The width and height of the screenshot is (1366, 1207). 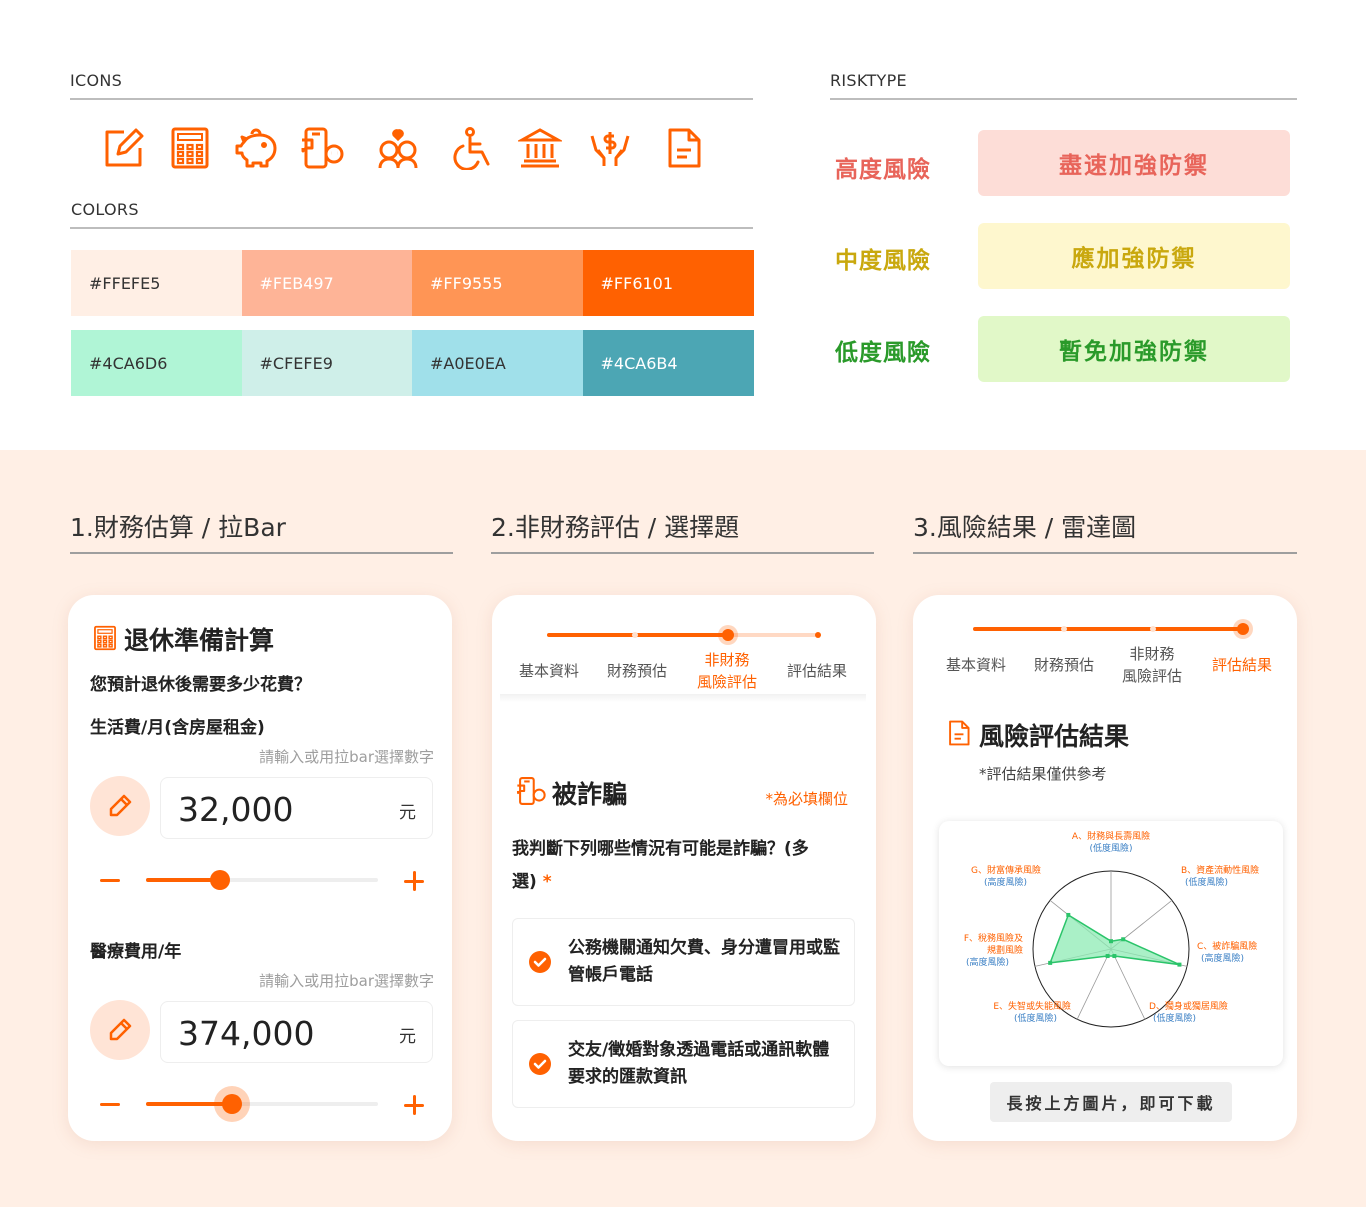 What do you see at coordinates (411, 228) in the screenshot?
I see `colors-divider` at bounding box center [411, 228].